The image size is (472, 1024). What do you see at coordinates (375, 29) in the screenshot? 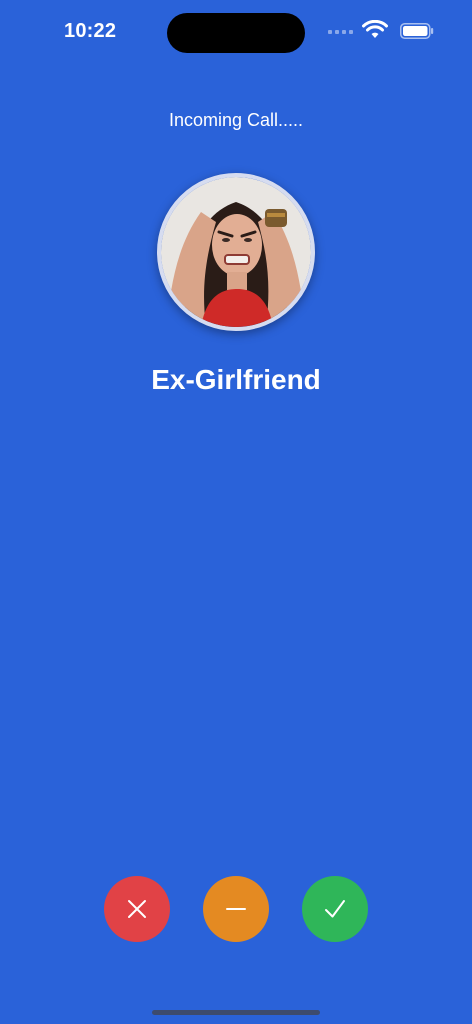
I see `wifi-icon` at bounding box center [375, 29].